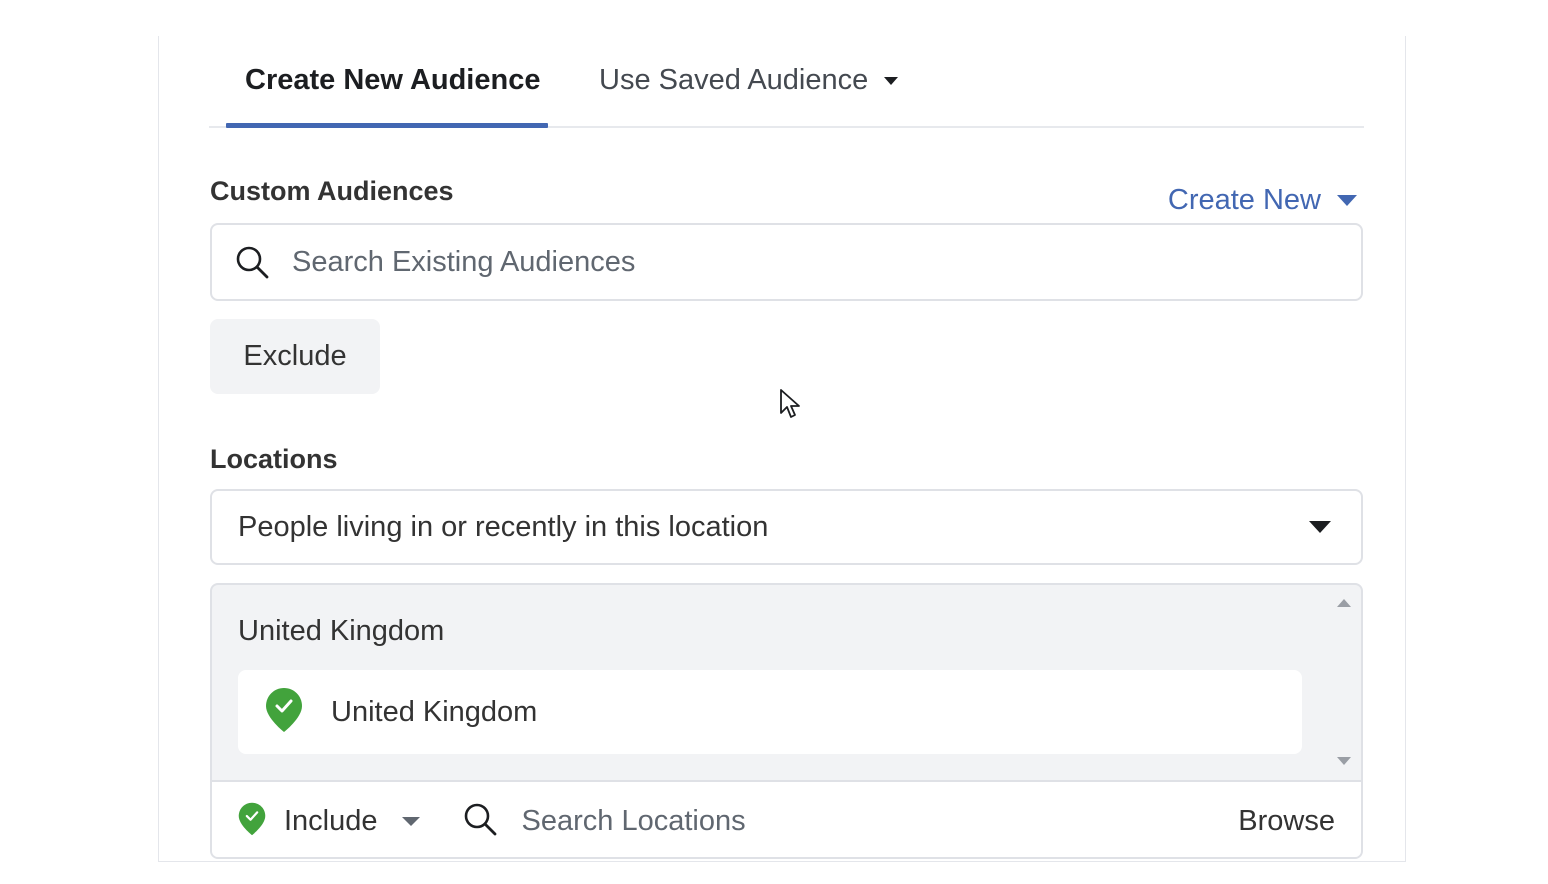  I want to click on active-tab-indicator, so click(387, 125).